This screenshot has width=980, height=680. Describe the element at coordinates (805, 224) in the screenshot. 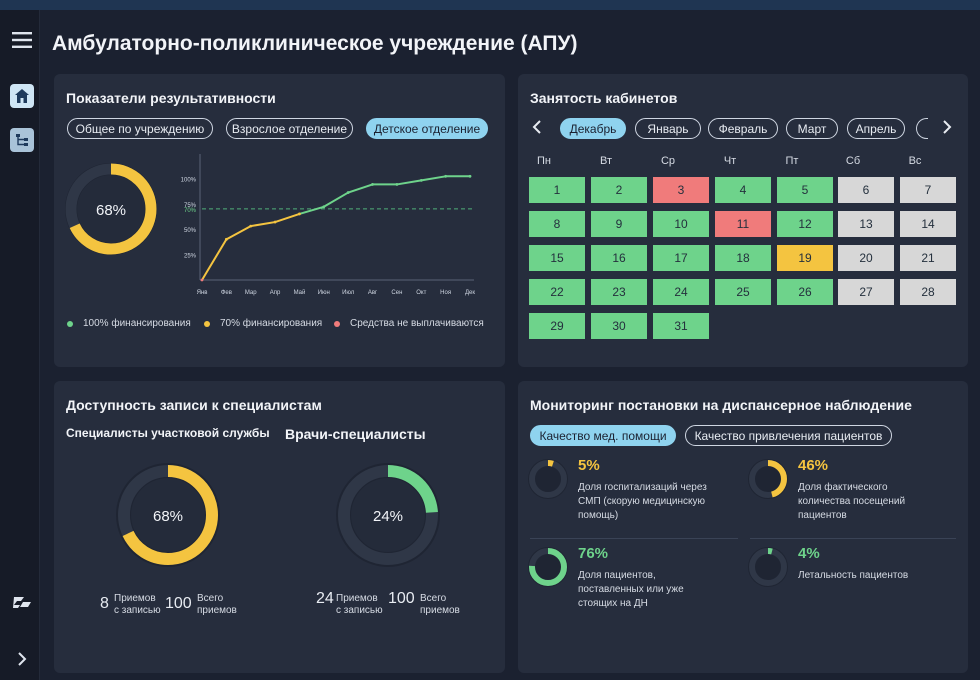

I see `calendar-day: 12` at that location.